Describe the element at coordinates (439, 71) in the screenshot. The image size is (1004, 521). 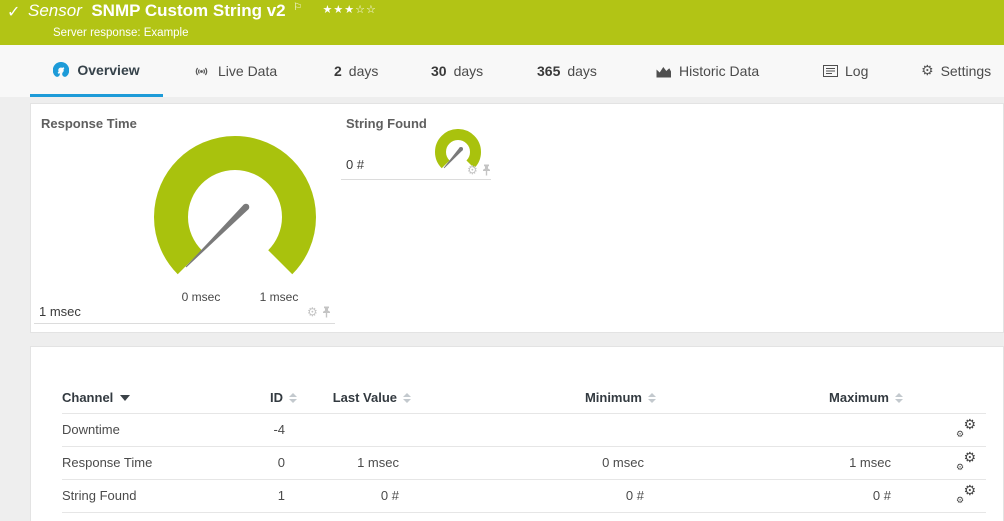
I see `tab-number: 30` at that location.